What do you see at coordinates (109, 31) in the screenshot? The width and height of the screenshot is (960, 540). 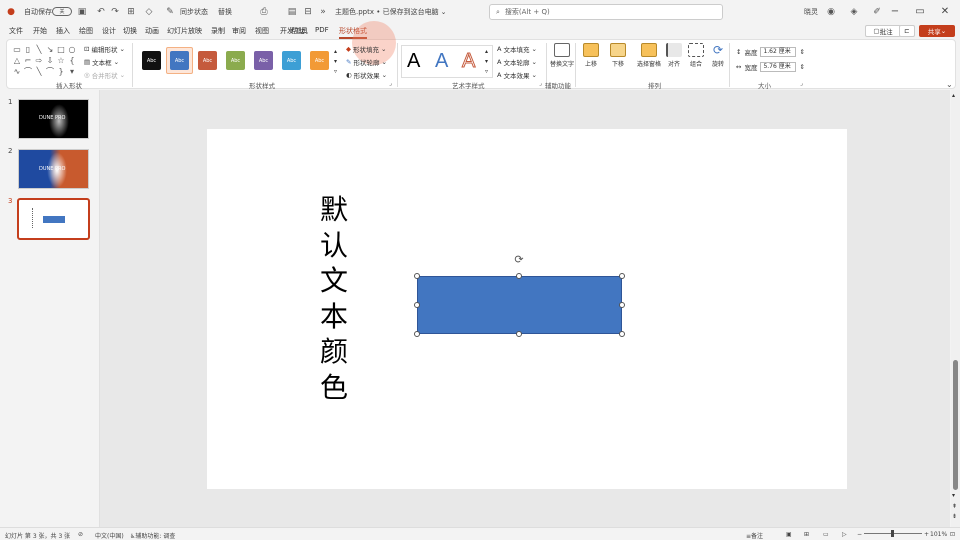 I see `tab-design: 设计` at bounding box center [109, 31].